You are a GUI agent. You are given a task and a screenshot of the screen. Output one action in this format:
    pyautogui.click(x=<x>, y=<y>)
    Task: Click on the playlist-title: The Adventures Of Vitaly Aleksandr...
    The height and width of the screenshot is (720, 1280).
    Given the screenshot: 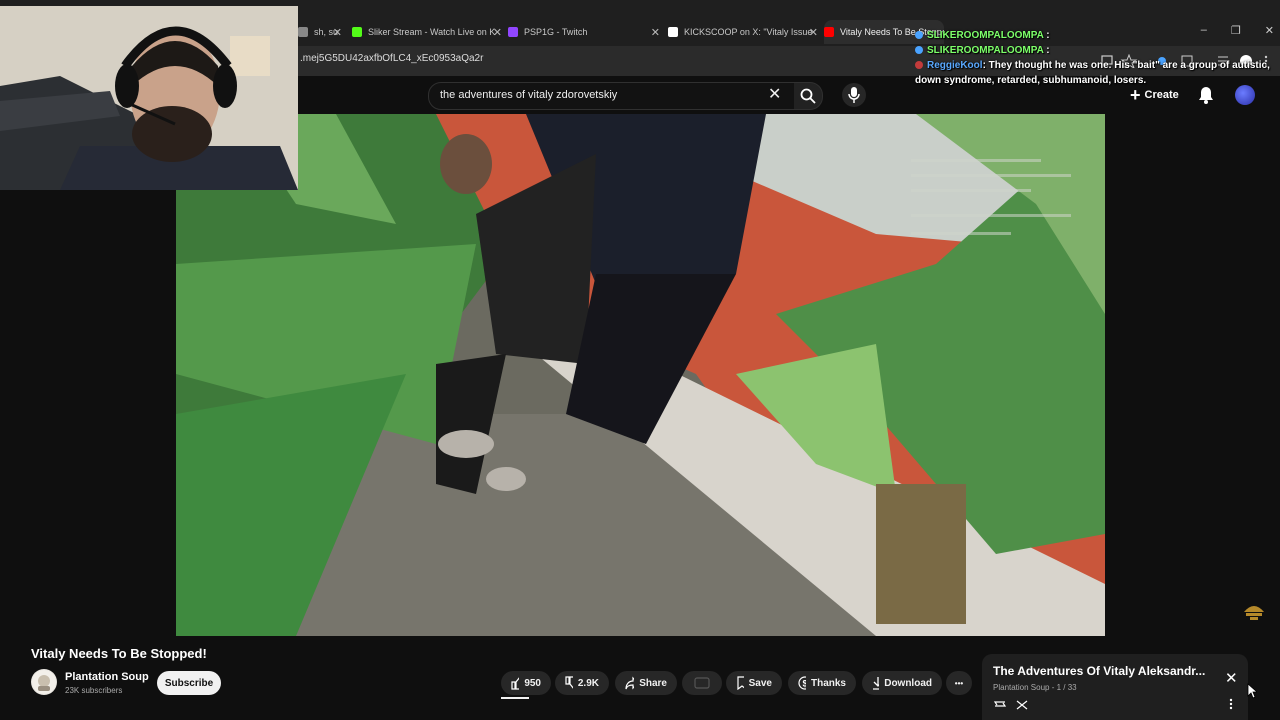 What is the action you would take?
    pyautogui.click(x=1099, y=671)
    